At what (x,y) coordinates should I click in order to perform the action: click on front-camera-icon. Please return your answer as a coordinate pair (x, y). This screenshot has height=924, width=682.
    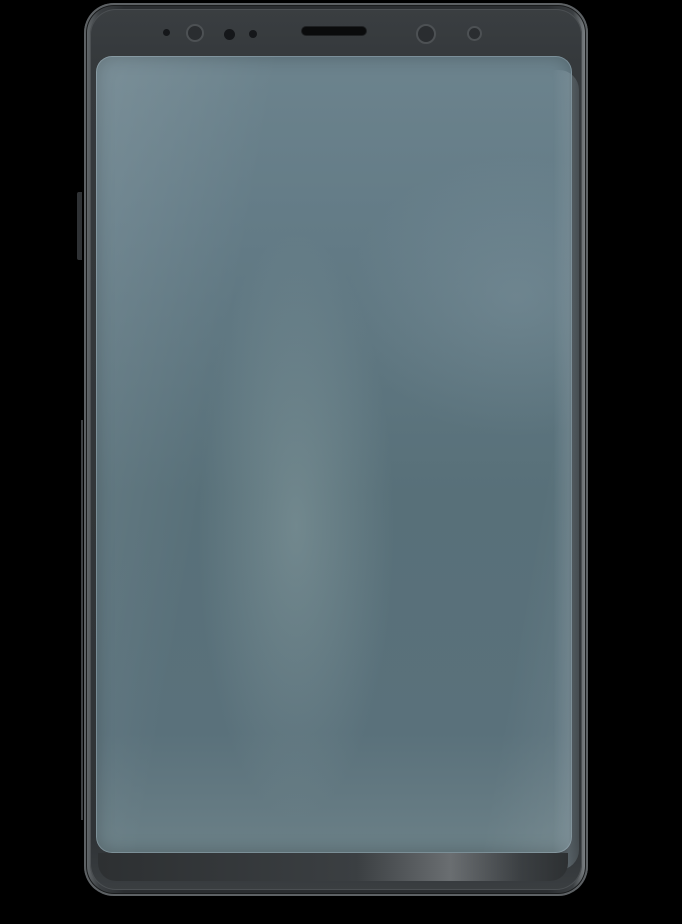
    Looking at the image, I should click on (229, 34).